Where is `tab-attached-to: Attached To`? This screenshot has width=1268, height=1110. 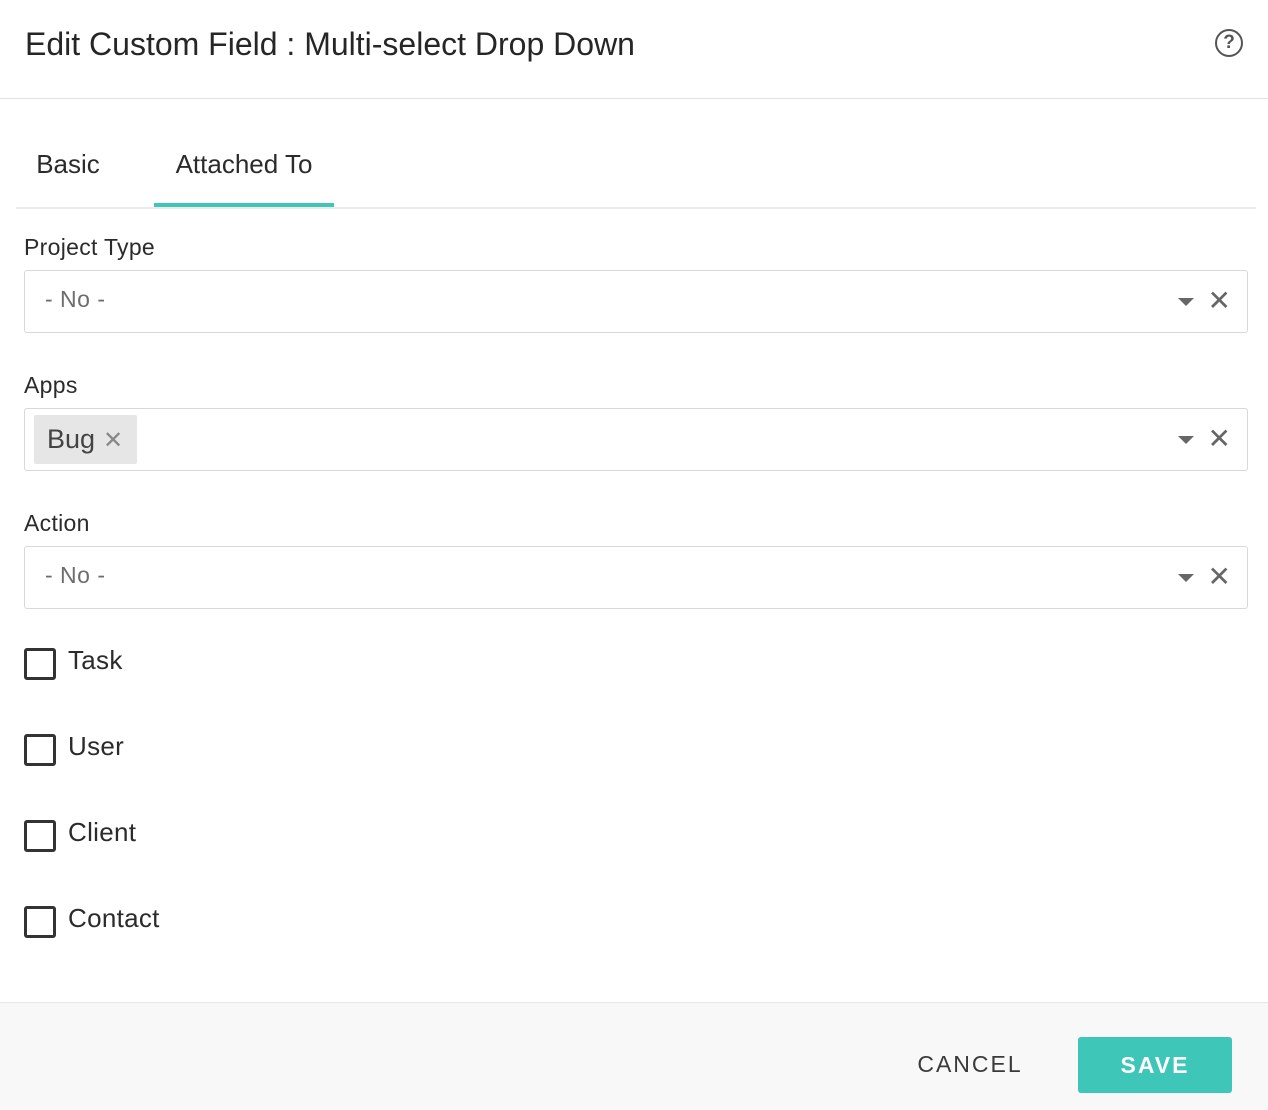
tab-attached-to: Attached To is located at coordinates (244, 165).